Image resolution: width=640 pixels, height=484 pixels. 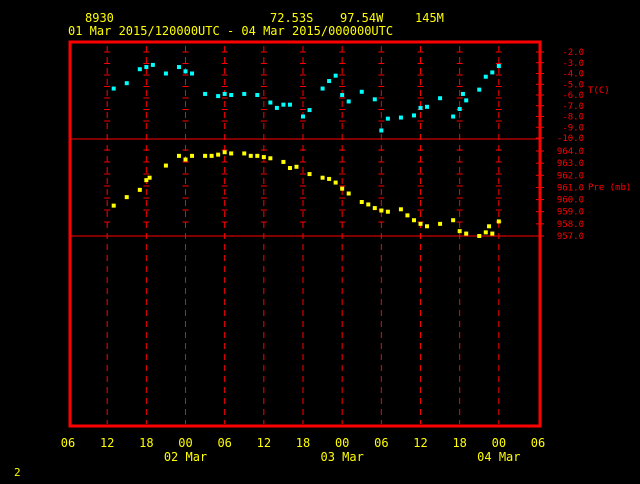 What do you see at coordinates (570, 176) in the screenshot?
I see `pressure-tick-label: 962.0` at bounding box center [570, 176].